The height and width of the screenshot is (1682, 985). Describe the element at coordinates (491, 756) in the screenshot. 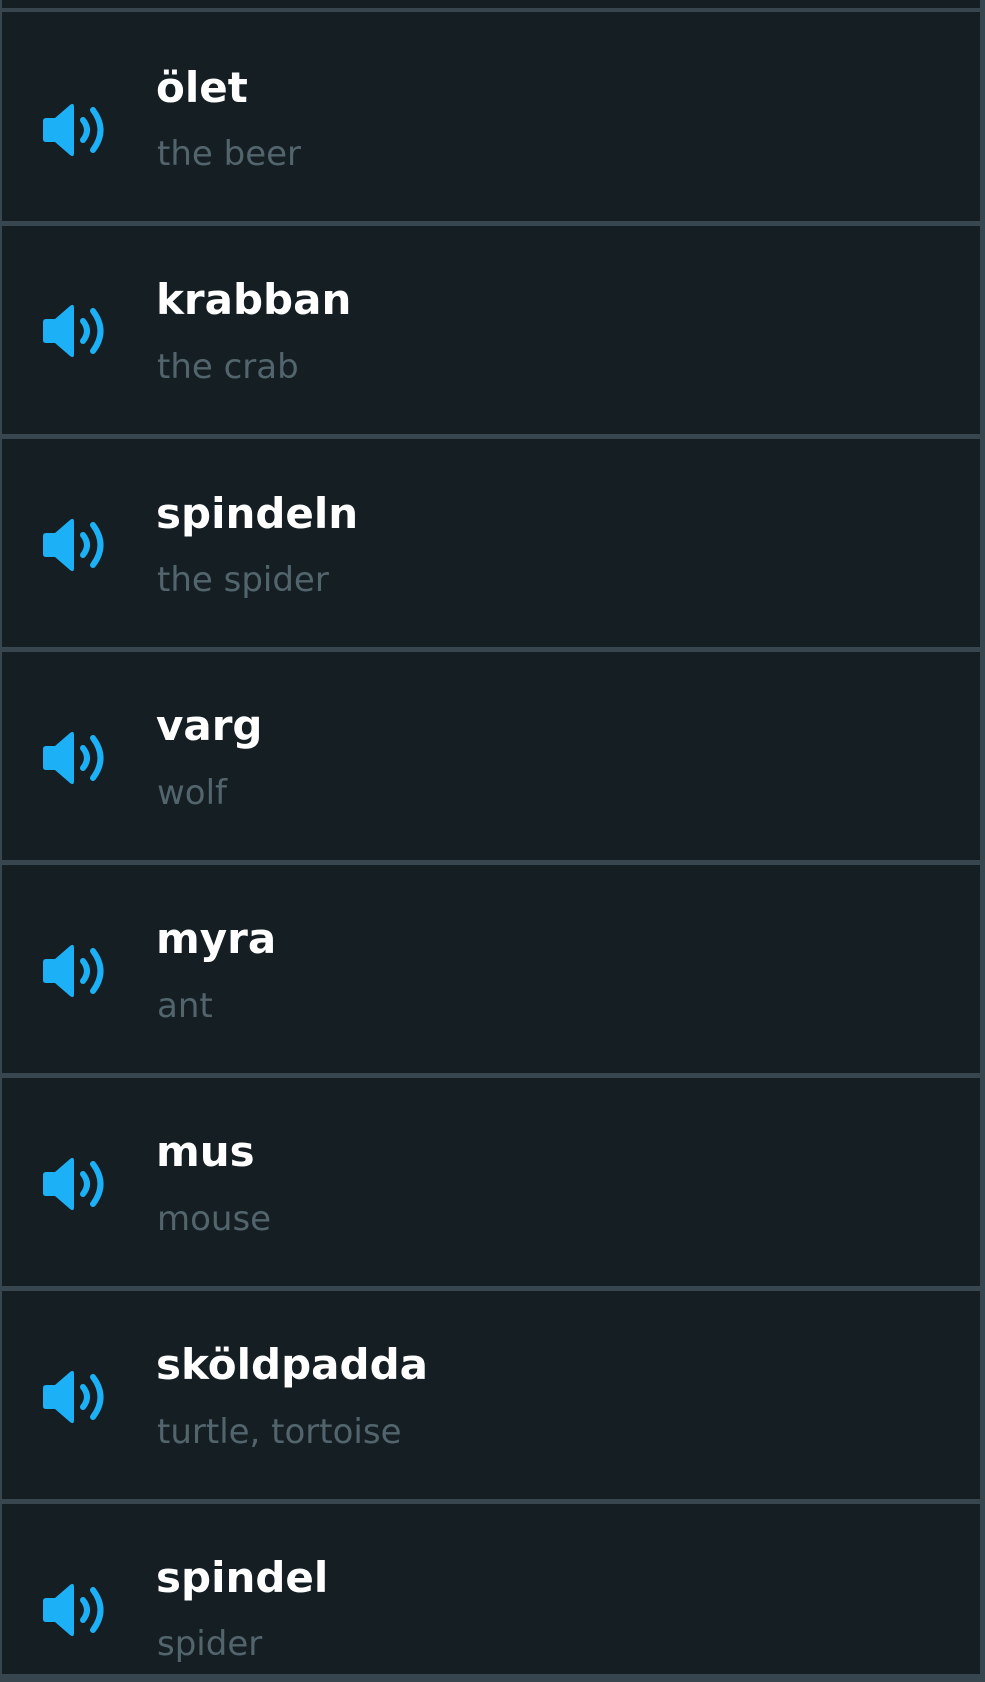

I see `list-item: varg wolf` at that location.